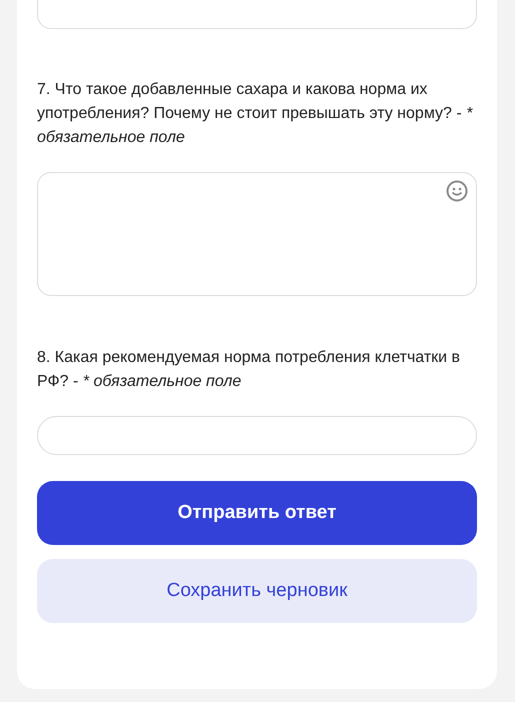  What do you see at coordinates (457, 191) in the screenshot?
I see `smiley-icon` at bounding box center [457, 191].